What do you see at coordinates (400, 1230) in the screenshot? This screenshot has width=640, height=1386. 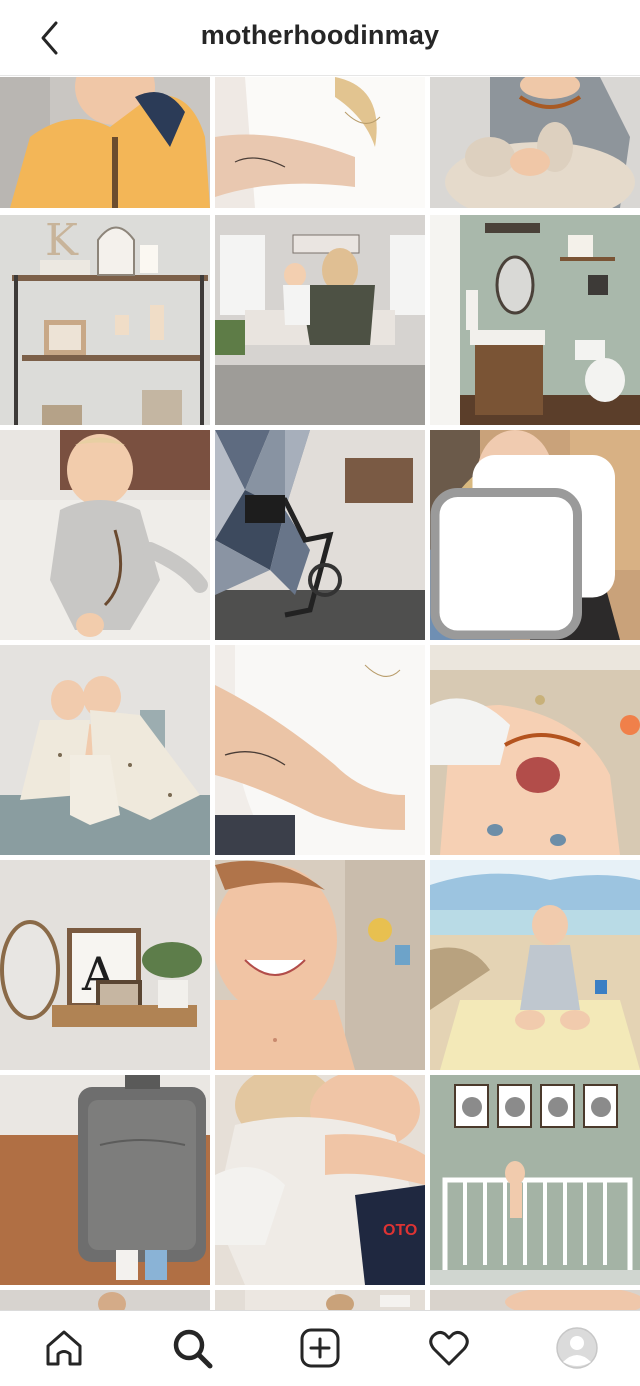 I see `svg-text: OTO` at bounding box center [400, 1230].